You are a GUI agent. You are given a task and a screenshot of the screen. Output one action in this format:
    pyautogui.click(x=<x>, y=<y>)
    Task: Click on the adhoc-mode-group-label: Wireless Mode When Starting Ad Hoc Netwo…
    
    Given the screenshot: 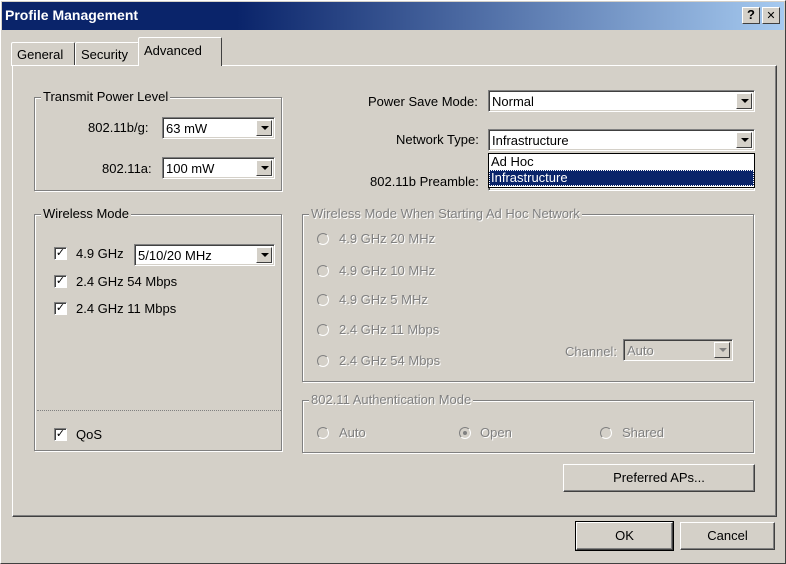 What is the action you would take?
    pyautogui.click(x=445, y=213)
    